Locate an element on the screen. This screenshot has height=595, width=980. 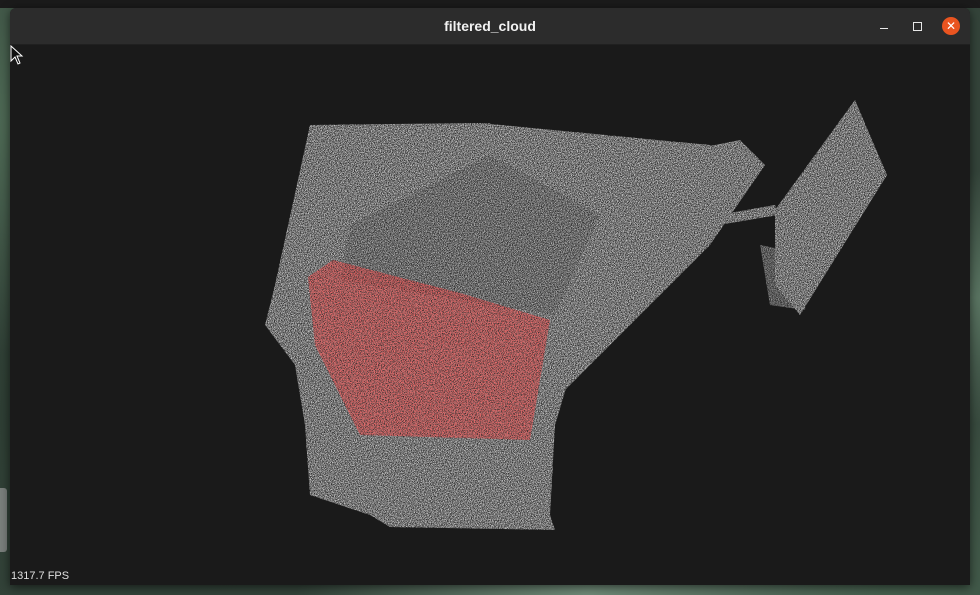
close-button: ✕ is located at coordinates (951, 26).